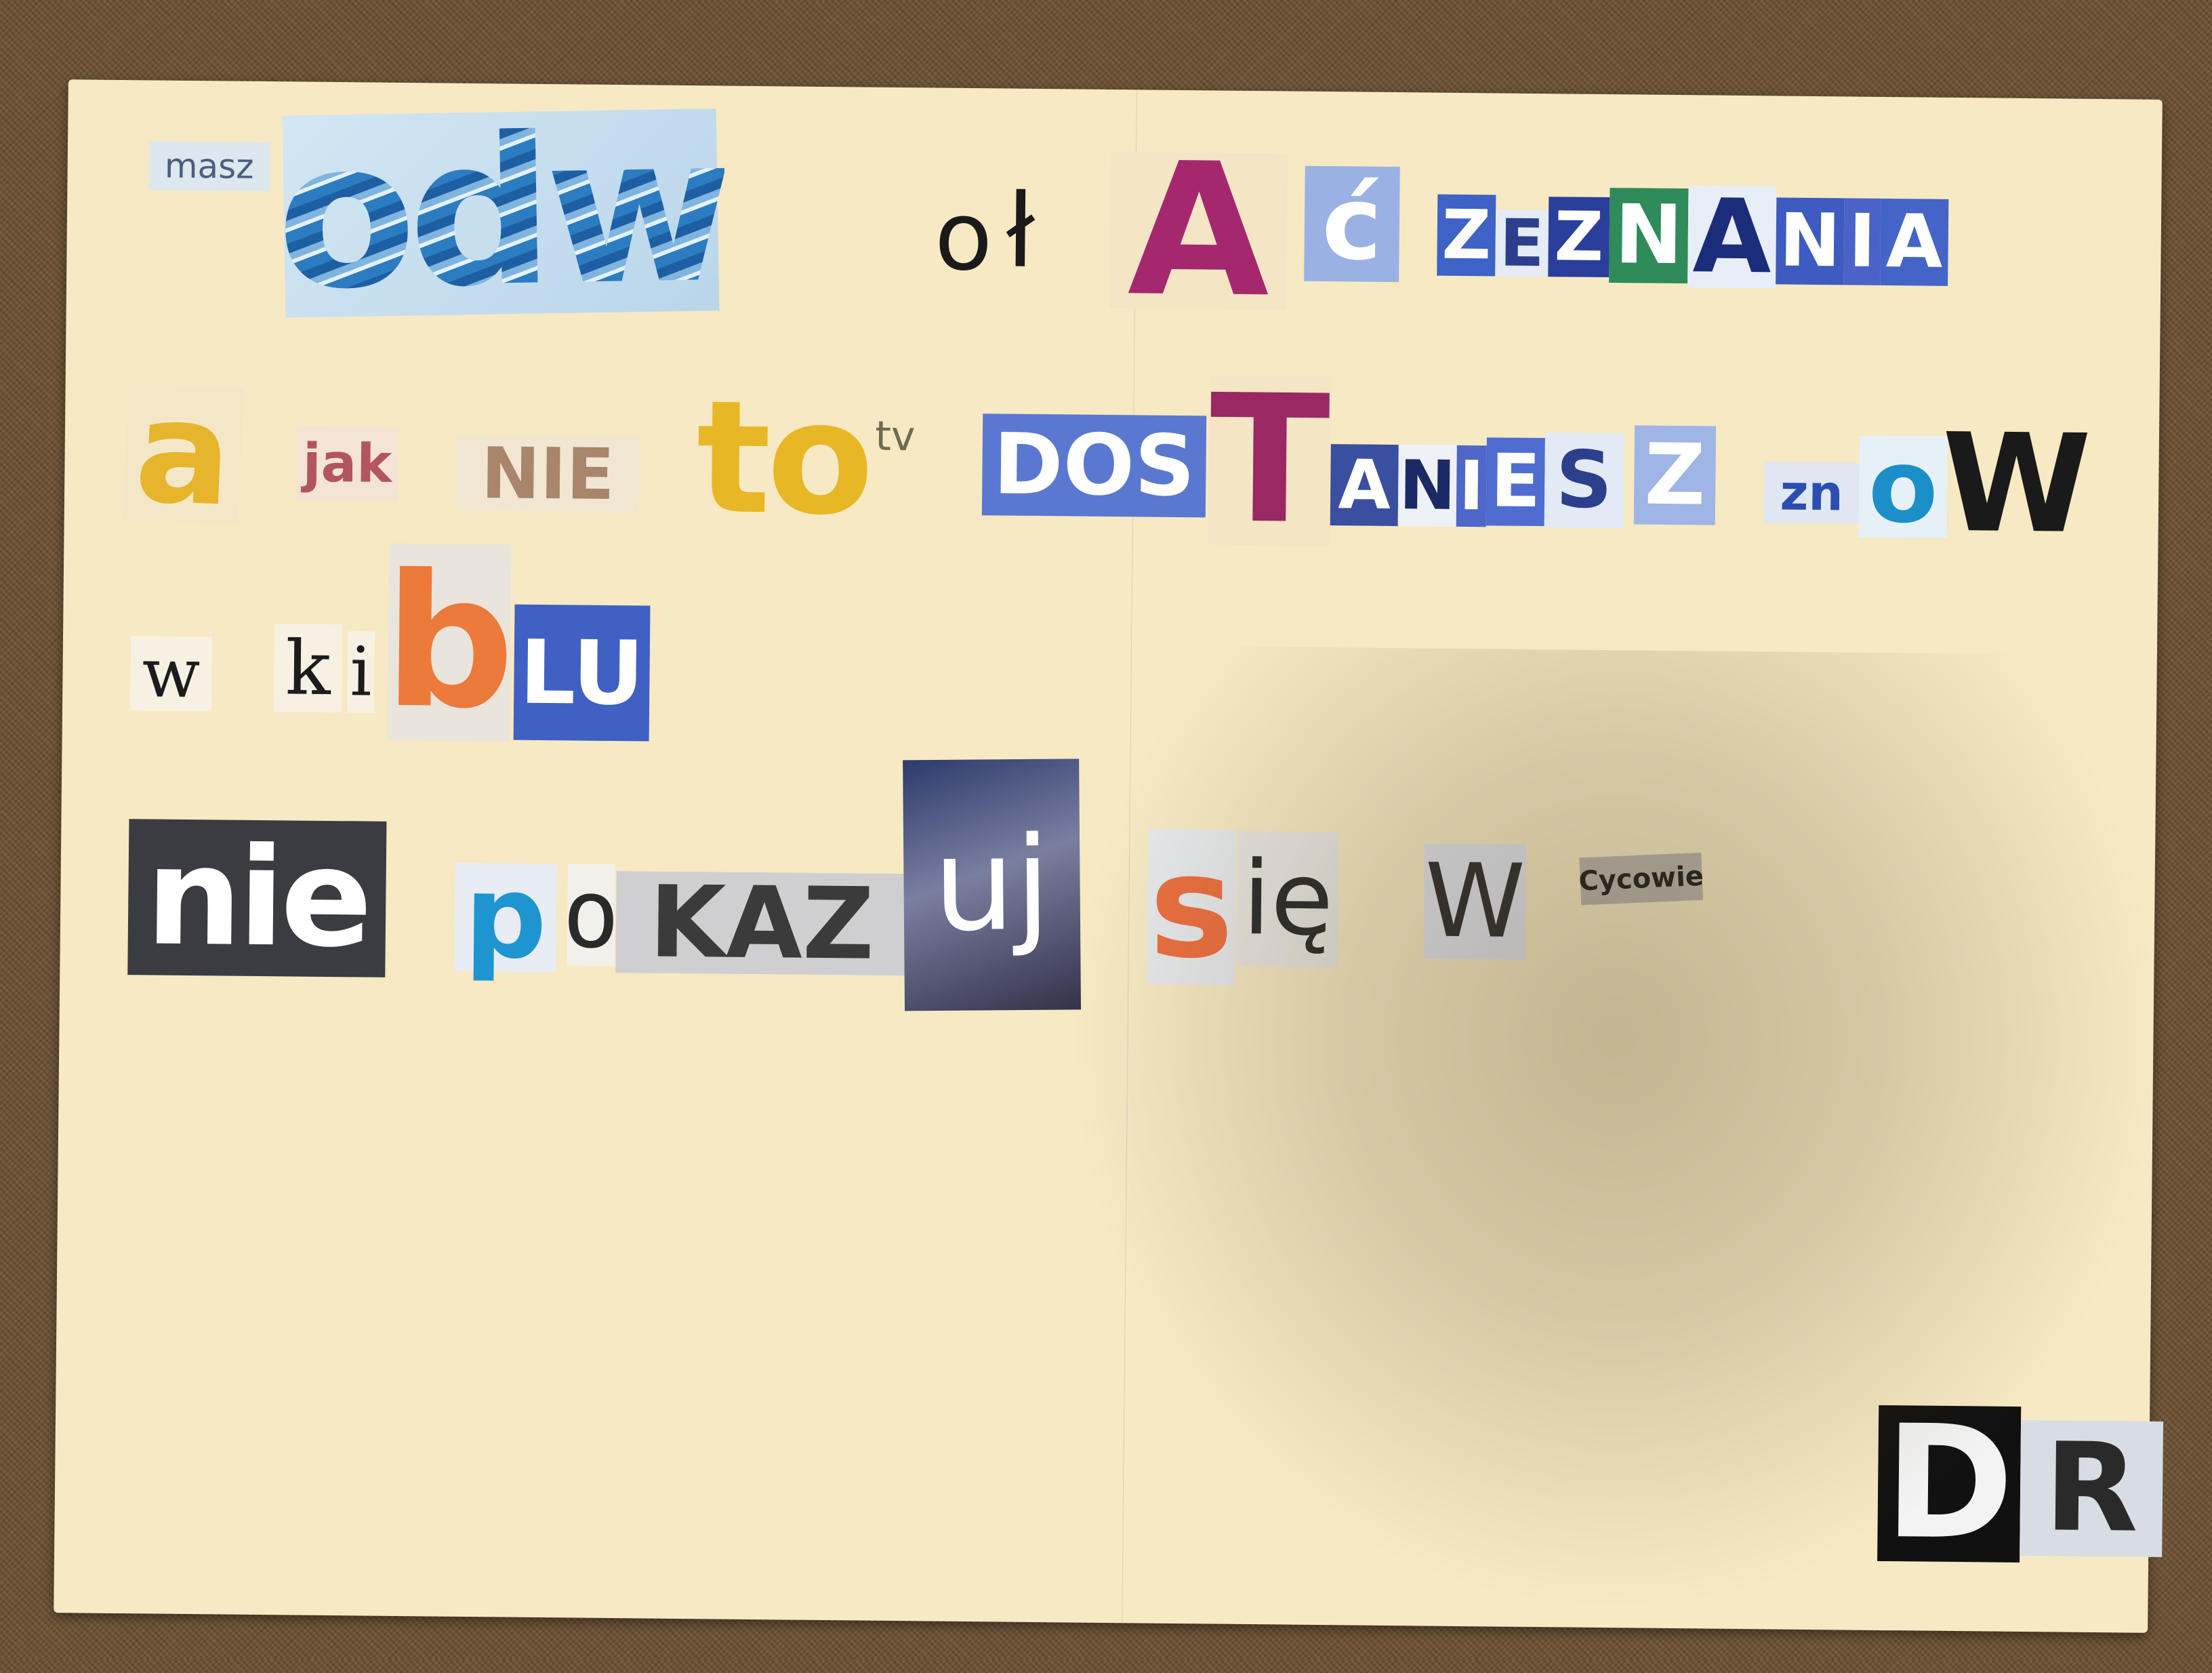  What do you see at coordinates (1579, 237) in the screenshot?
I see `cutout-z2: Z` at bounding box center [1579, 237].